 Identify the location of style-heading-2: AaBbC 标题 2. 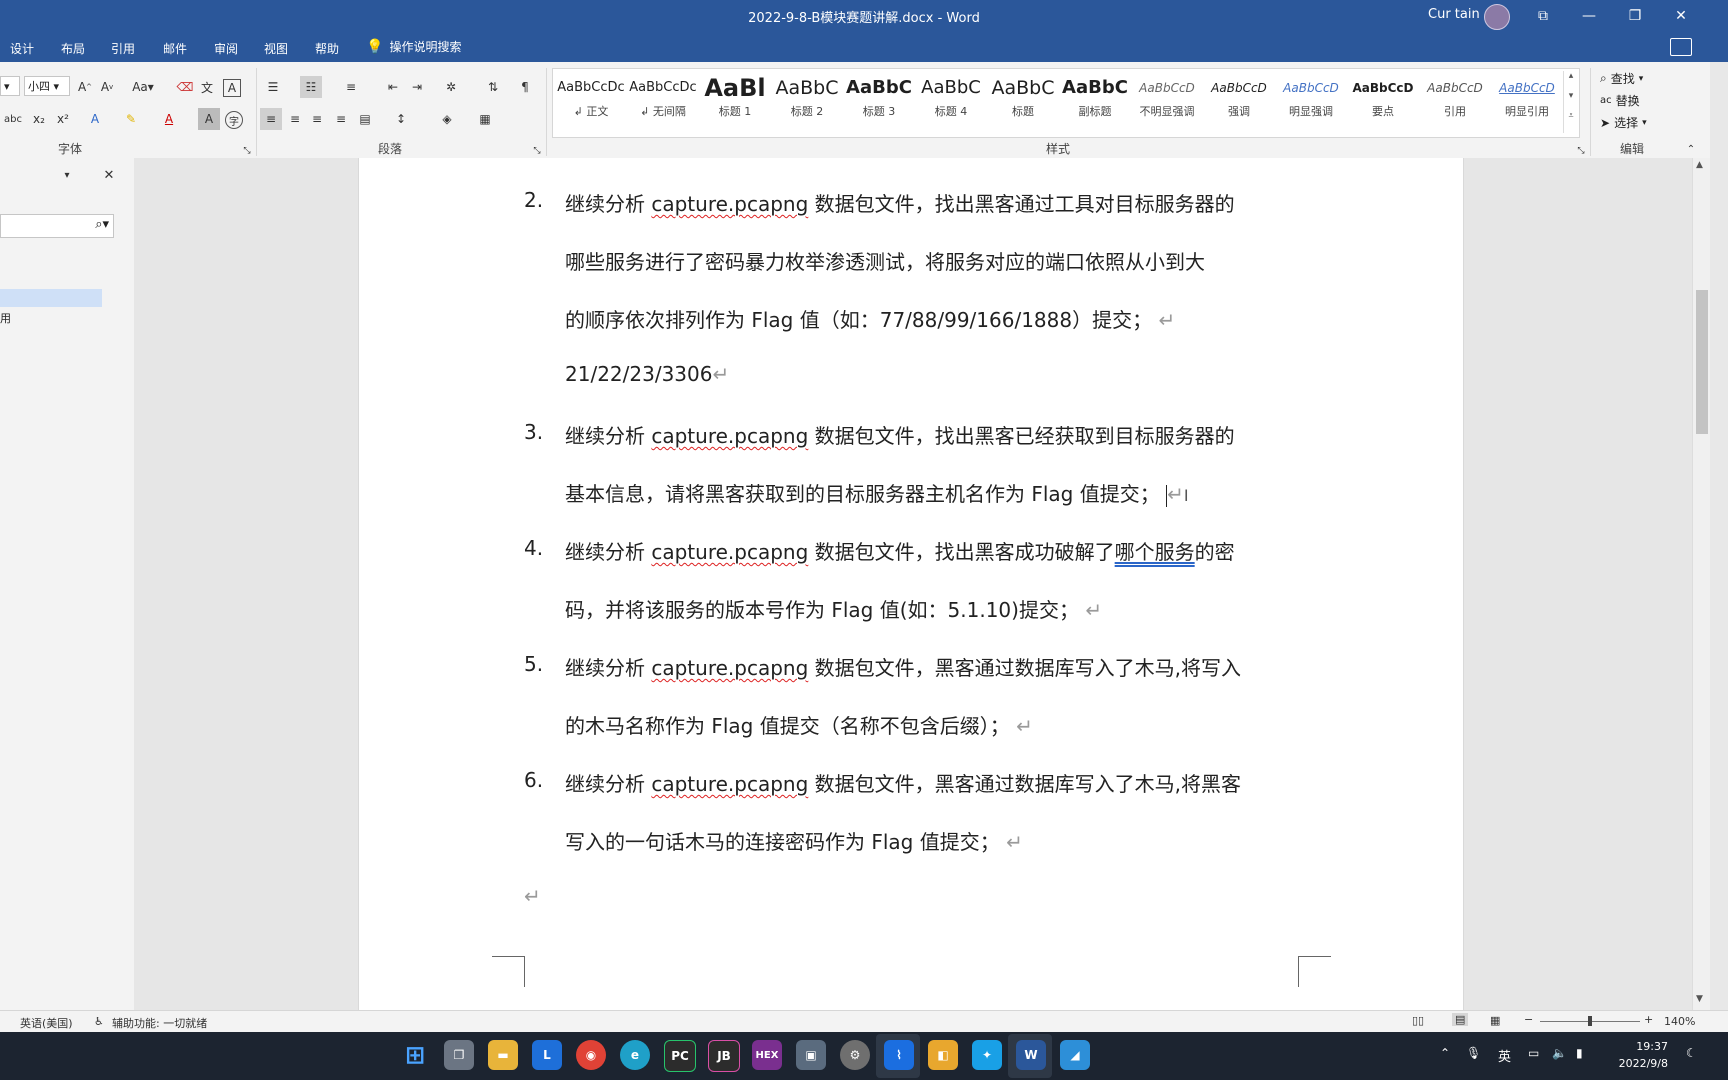
(807, 102).